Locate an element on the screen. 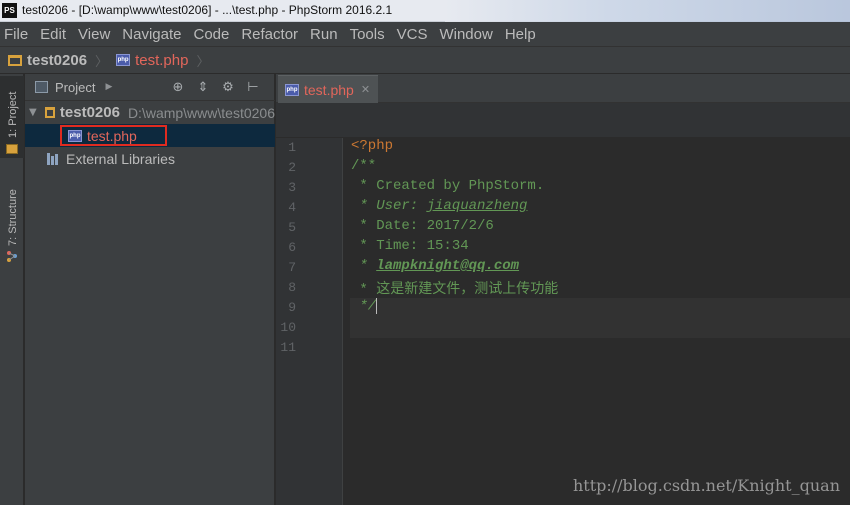 The width and height of the screenshot is (850, 505). tool-tab-structure-label: 7: Structure is located at coordinates (13, 217).